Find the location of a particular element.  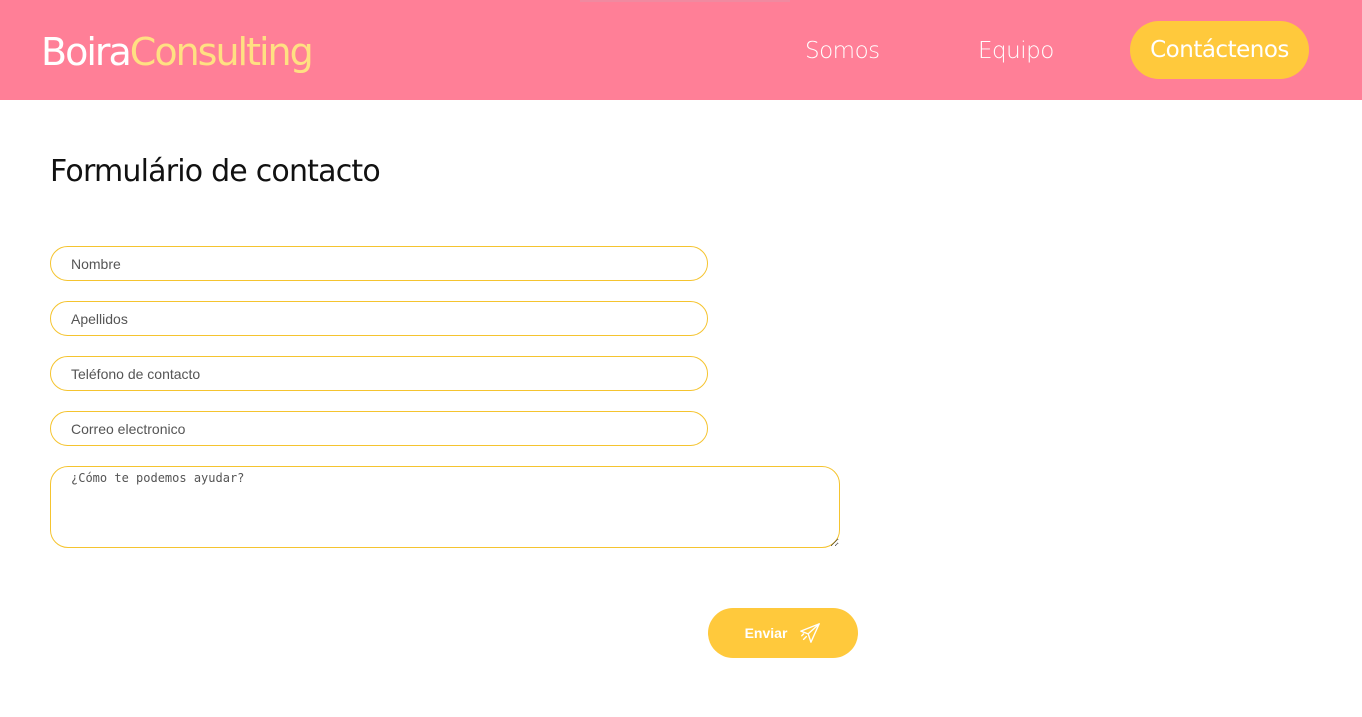

header-divider is located at coordinates (685, 1).